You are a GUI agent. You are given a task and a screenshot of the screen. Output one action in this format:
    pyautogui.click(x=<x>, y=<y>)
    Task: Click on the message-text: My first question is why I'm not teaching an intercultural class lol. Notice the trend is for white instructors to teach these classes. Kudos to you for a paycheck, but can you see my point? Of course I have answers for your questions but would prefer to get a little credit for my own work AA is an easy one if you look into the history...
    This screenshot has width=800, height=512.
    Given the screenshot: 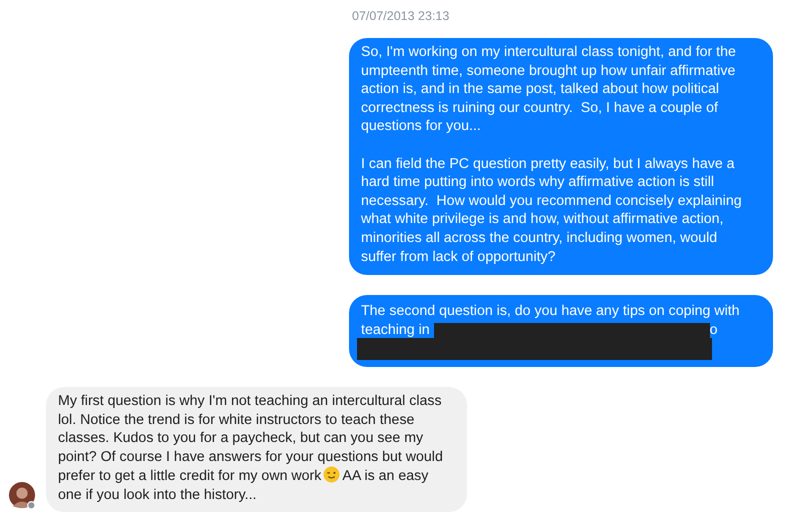 What is the action you would take?
    pyautogui.click(x=250, y=447)
    